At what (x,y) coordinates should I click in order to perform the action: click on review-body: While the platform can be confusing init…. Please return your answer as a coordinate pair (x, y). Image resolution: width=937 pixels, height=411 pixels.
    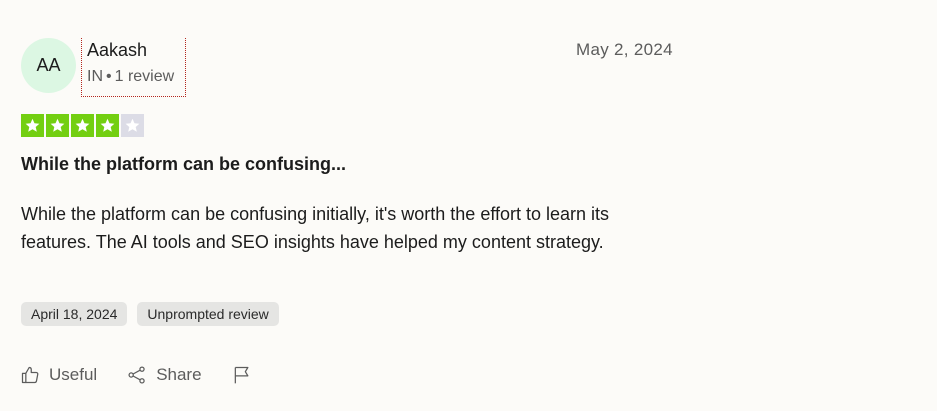
    Looking at the image, I should click on (315, 228).